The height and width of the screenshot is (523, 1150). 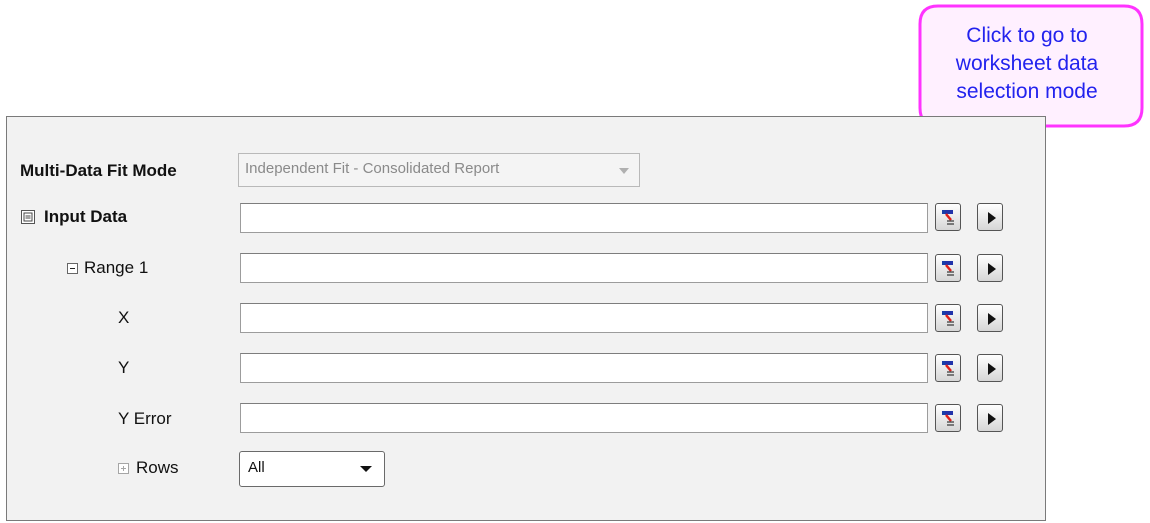 I want to click on range-field, so click(x=584, y=268).